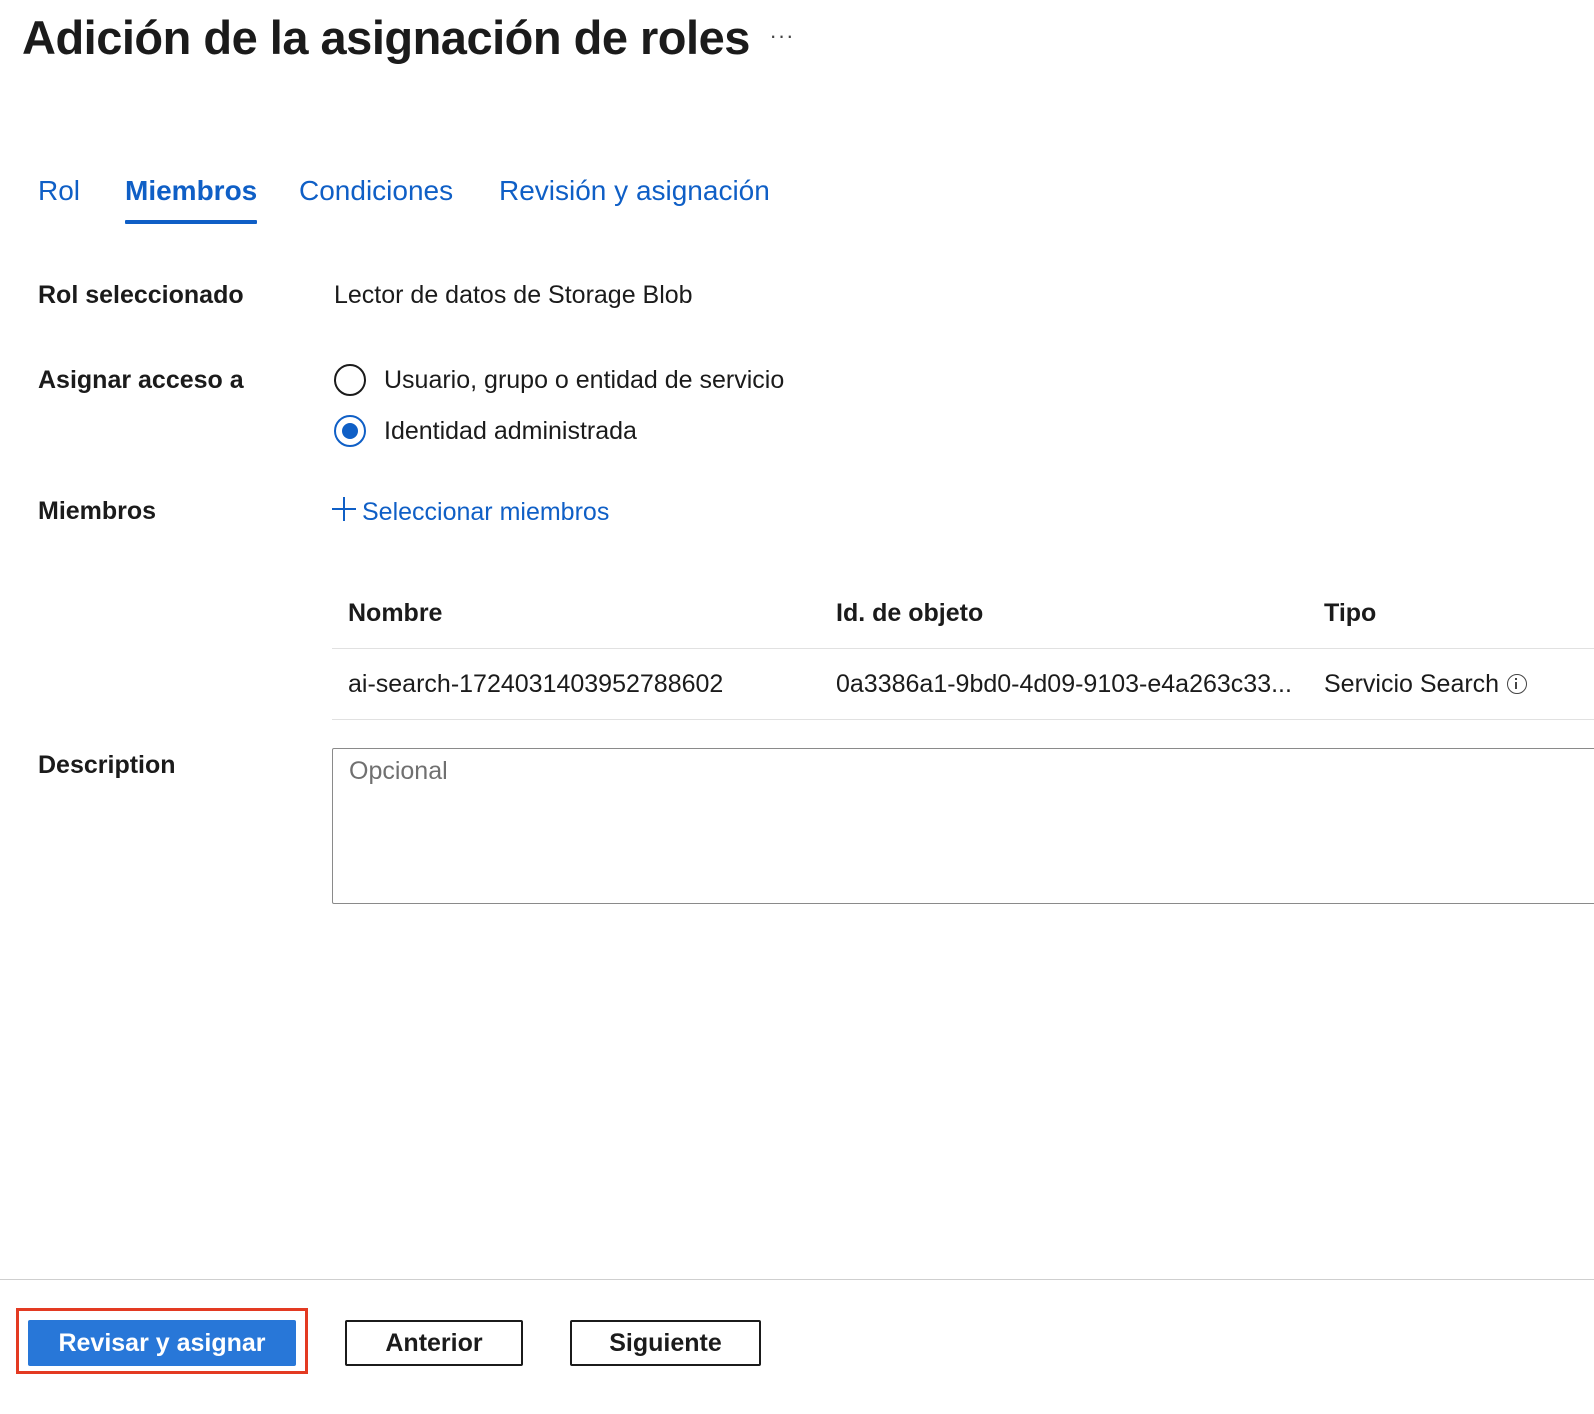 The width and height of the screenshot is (1594, 1414). I want to click on member-name: ai-search-1724031403952788602, so click(536, 684).